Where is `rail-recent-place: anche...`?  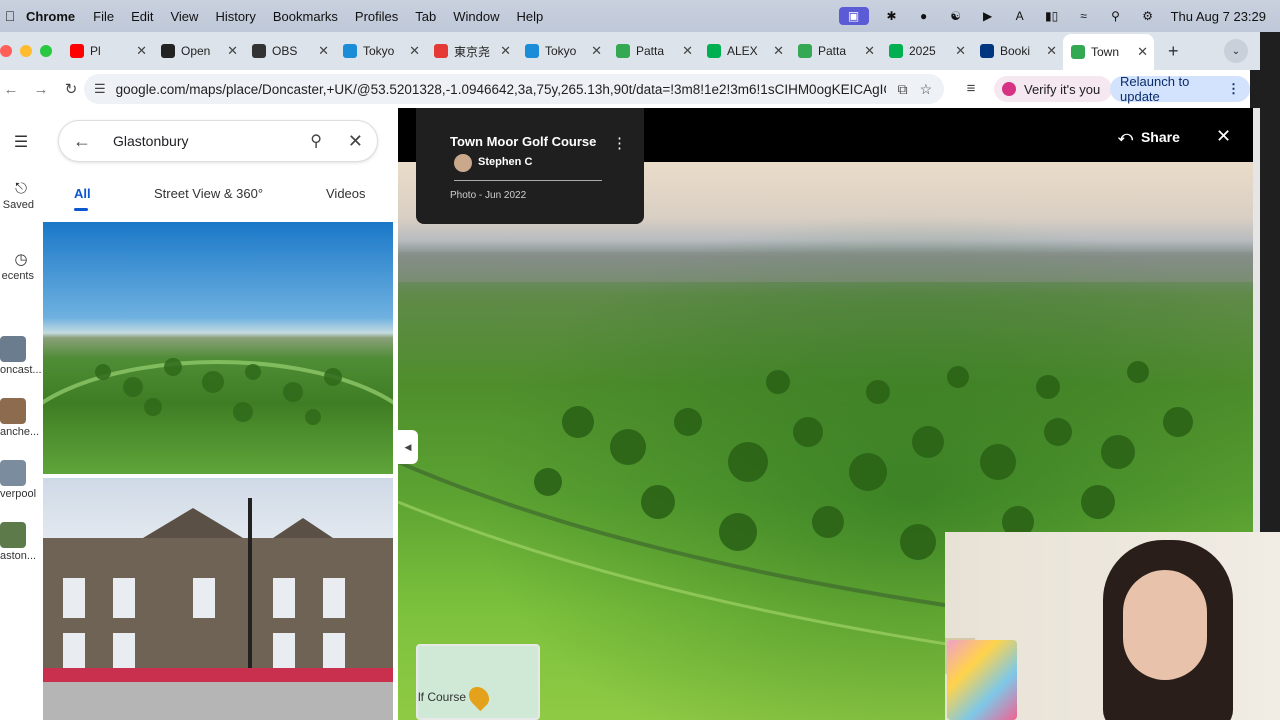 rail-recent-place: anche... is located at coordinates (21, 418).